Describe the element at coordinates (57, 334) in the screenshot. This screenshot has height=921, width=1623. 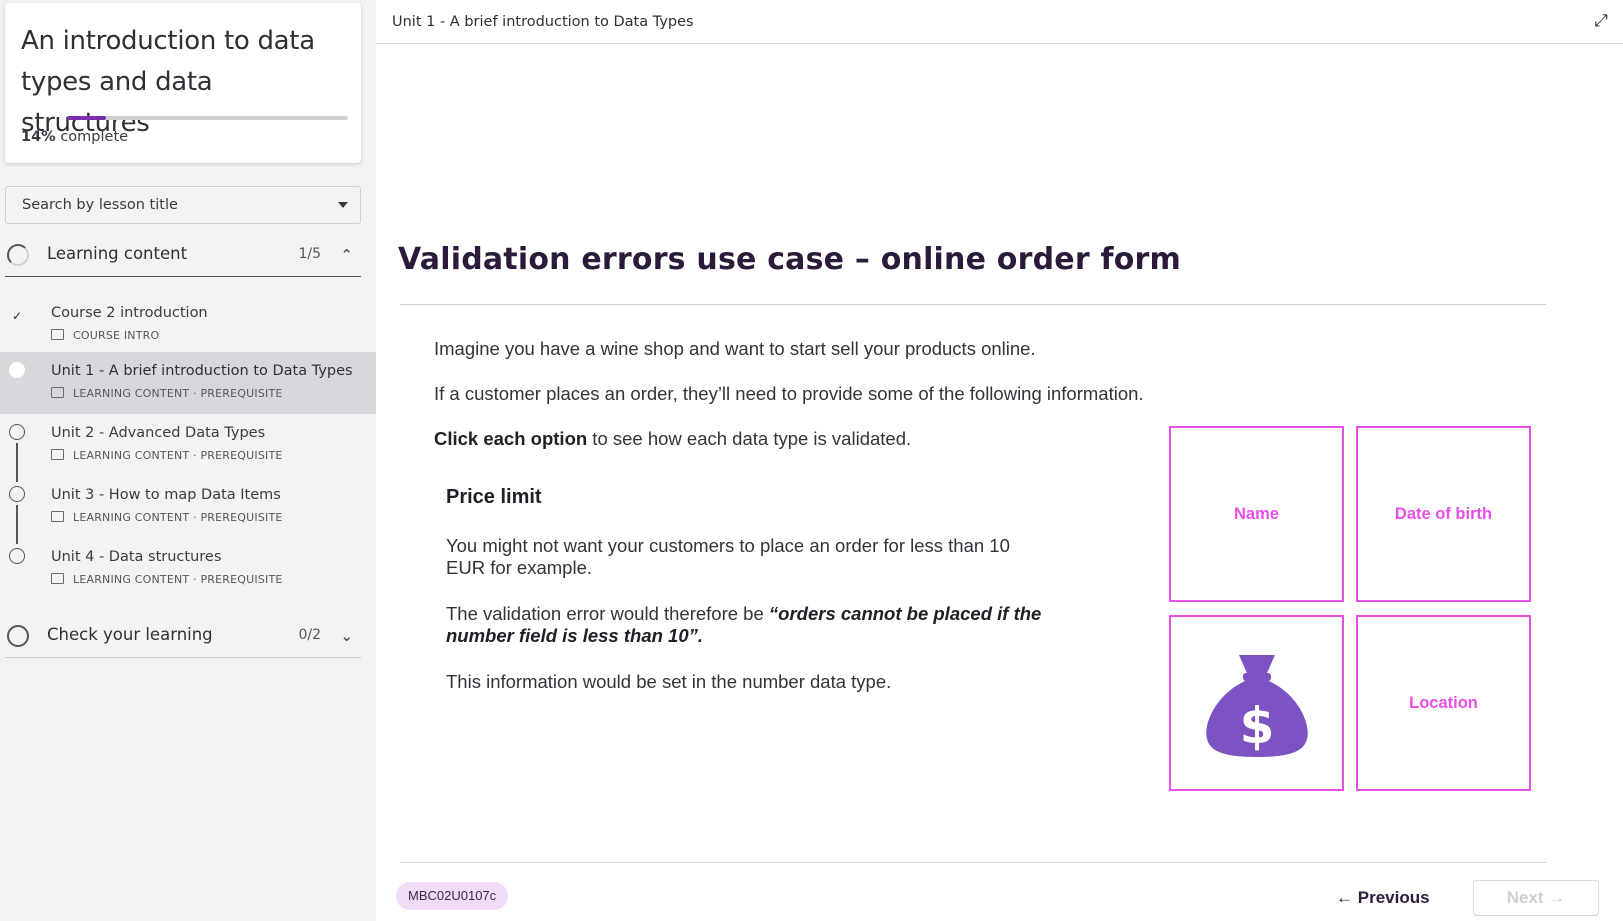
I see `document-icon` at that location.